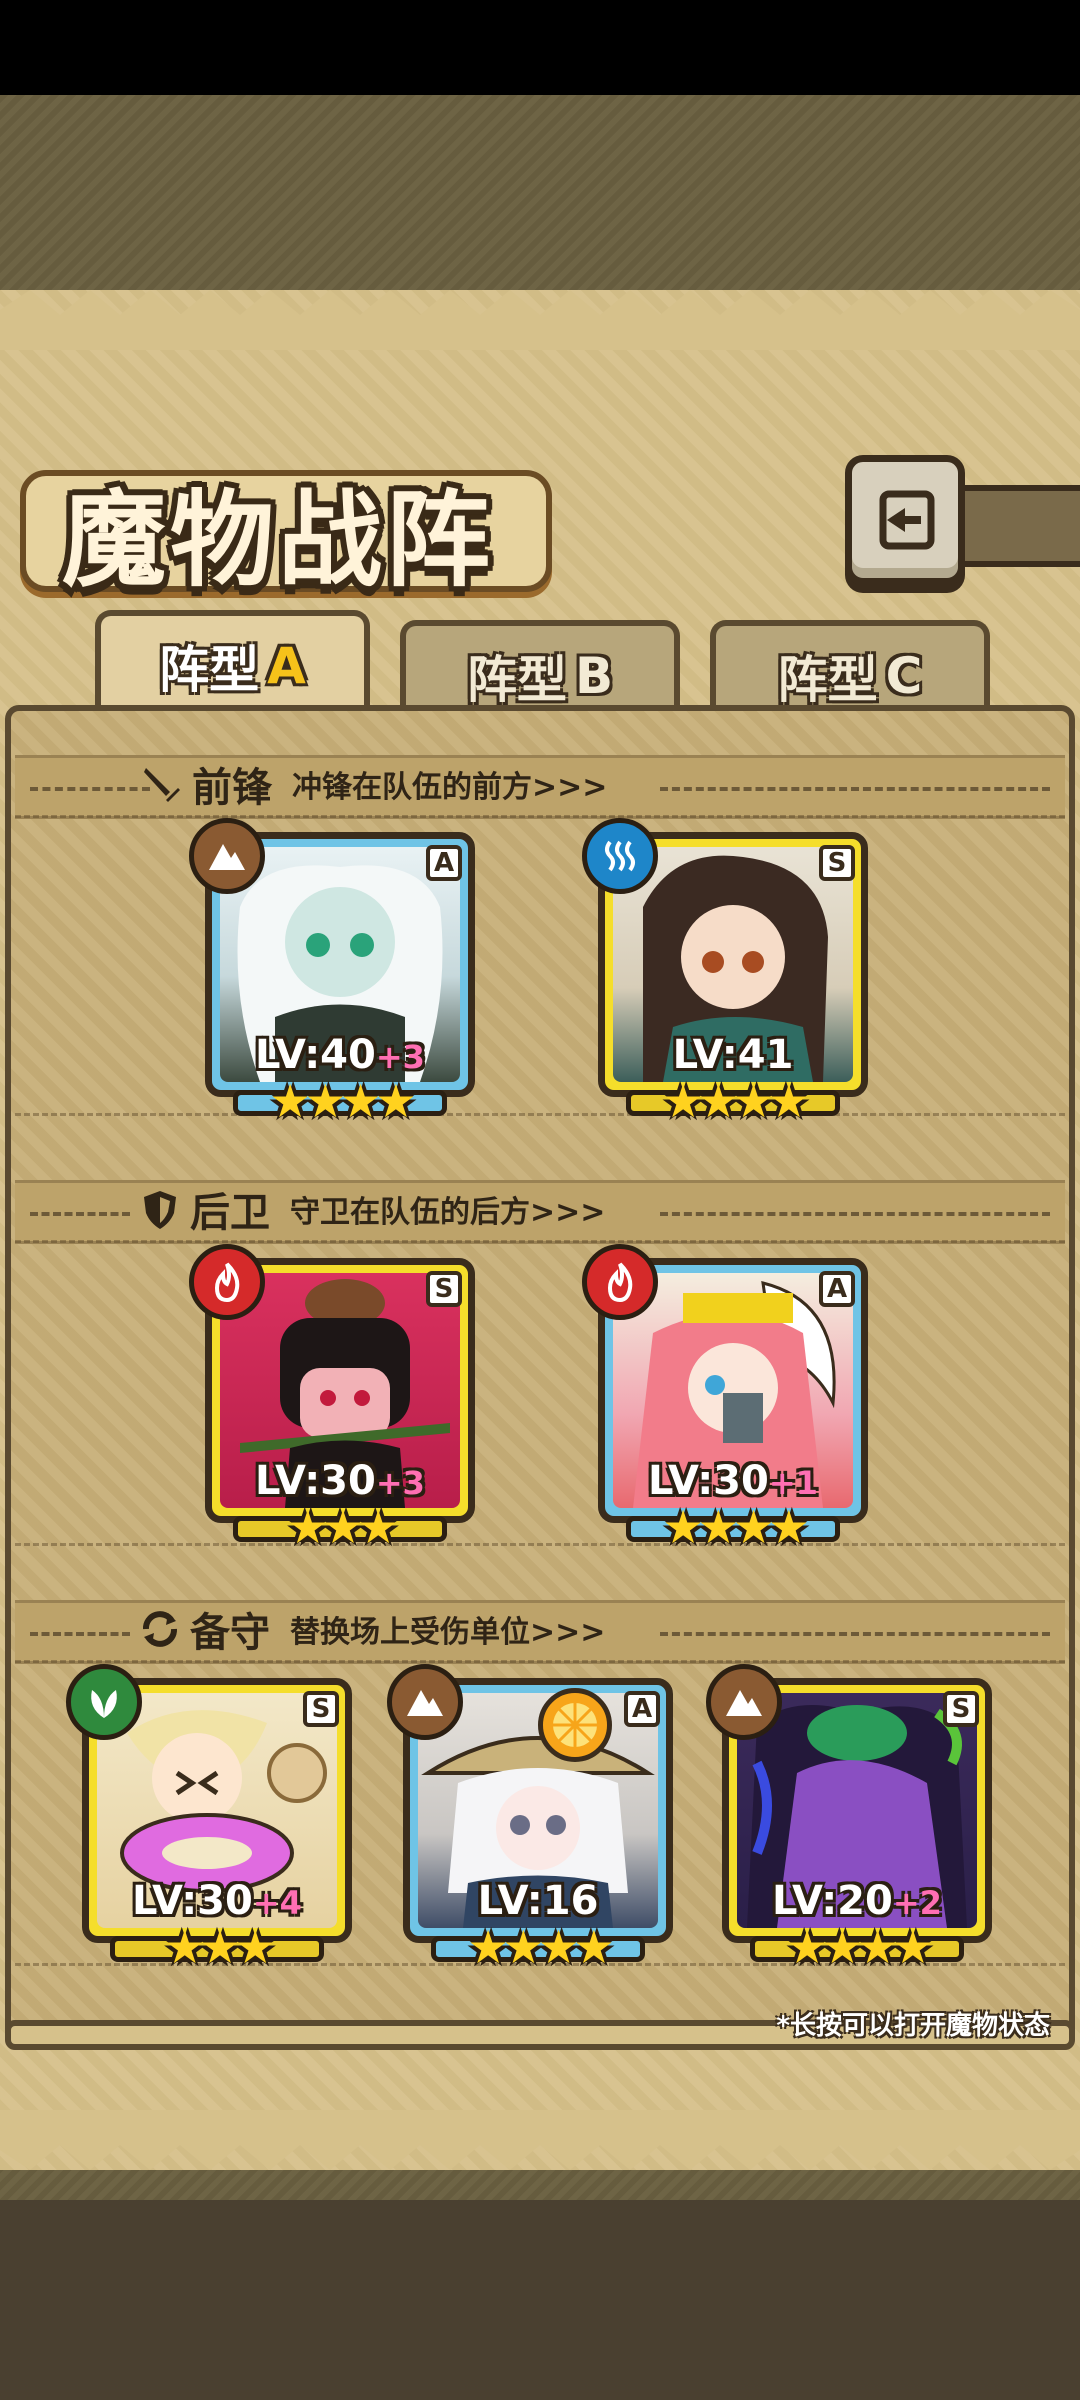 This screenshot has width=1080, height=2400. I want to click on monster-card-front-1: A LV:40+3 ★★★★, so click(332, 971).